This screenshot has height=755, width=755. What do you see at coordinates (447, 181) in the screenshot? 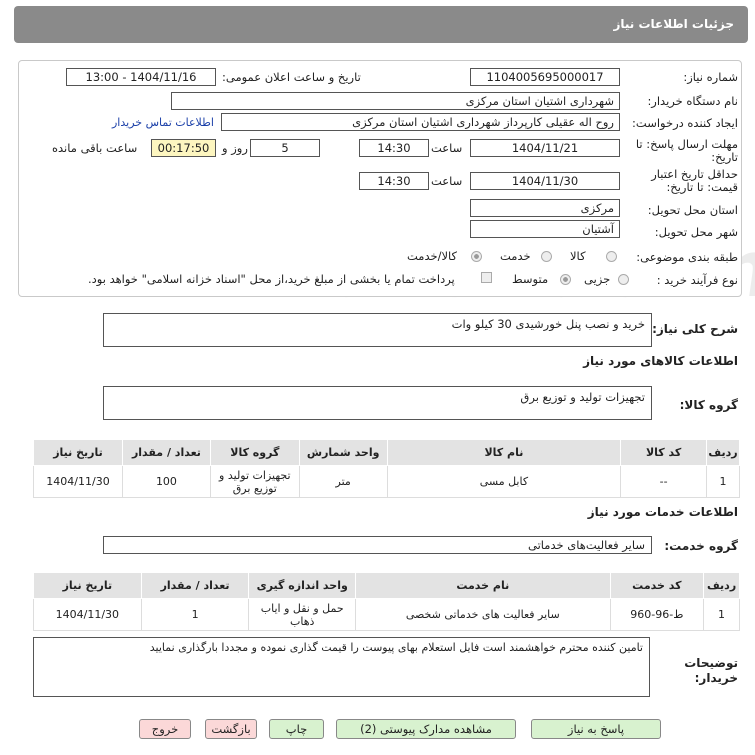
I see `validity-time-label: ساعت` at bounding box center [447, 181].